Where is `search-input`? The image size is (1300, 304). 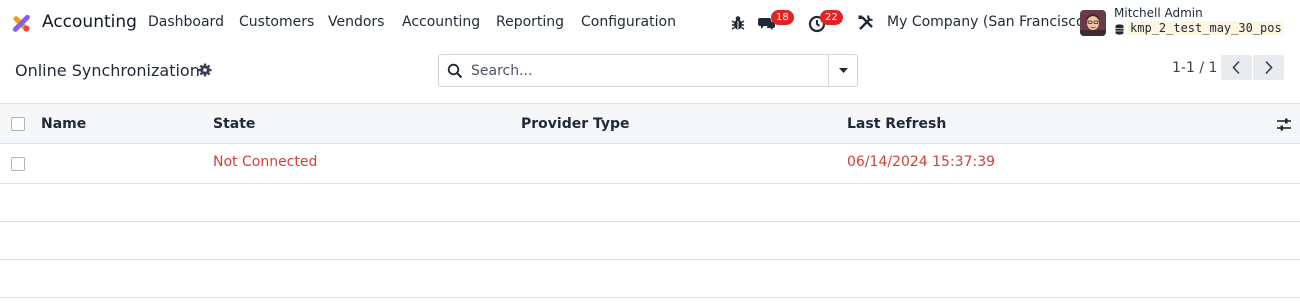
search-input is located at coordinates (646, 71).